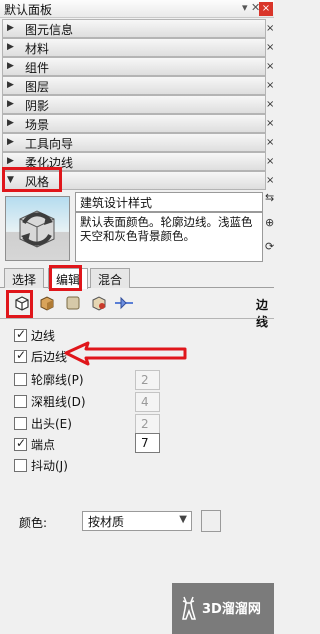 Image resolution: width=320 pixels, height=634 pixels. I want to click on color-swatch, so click(211, 521).